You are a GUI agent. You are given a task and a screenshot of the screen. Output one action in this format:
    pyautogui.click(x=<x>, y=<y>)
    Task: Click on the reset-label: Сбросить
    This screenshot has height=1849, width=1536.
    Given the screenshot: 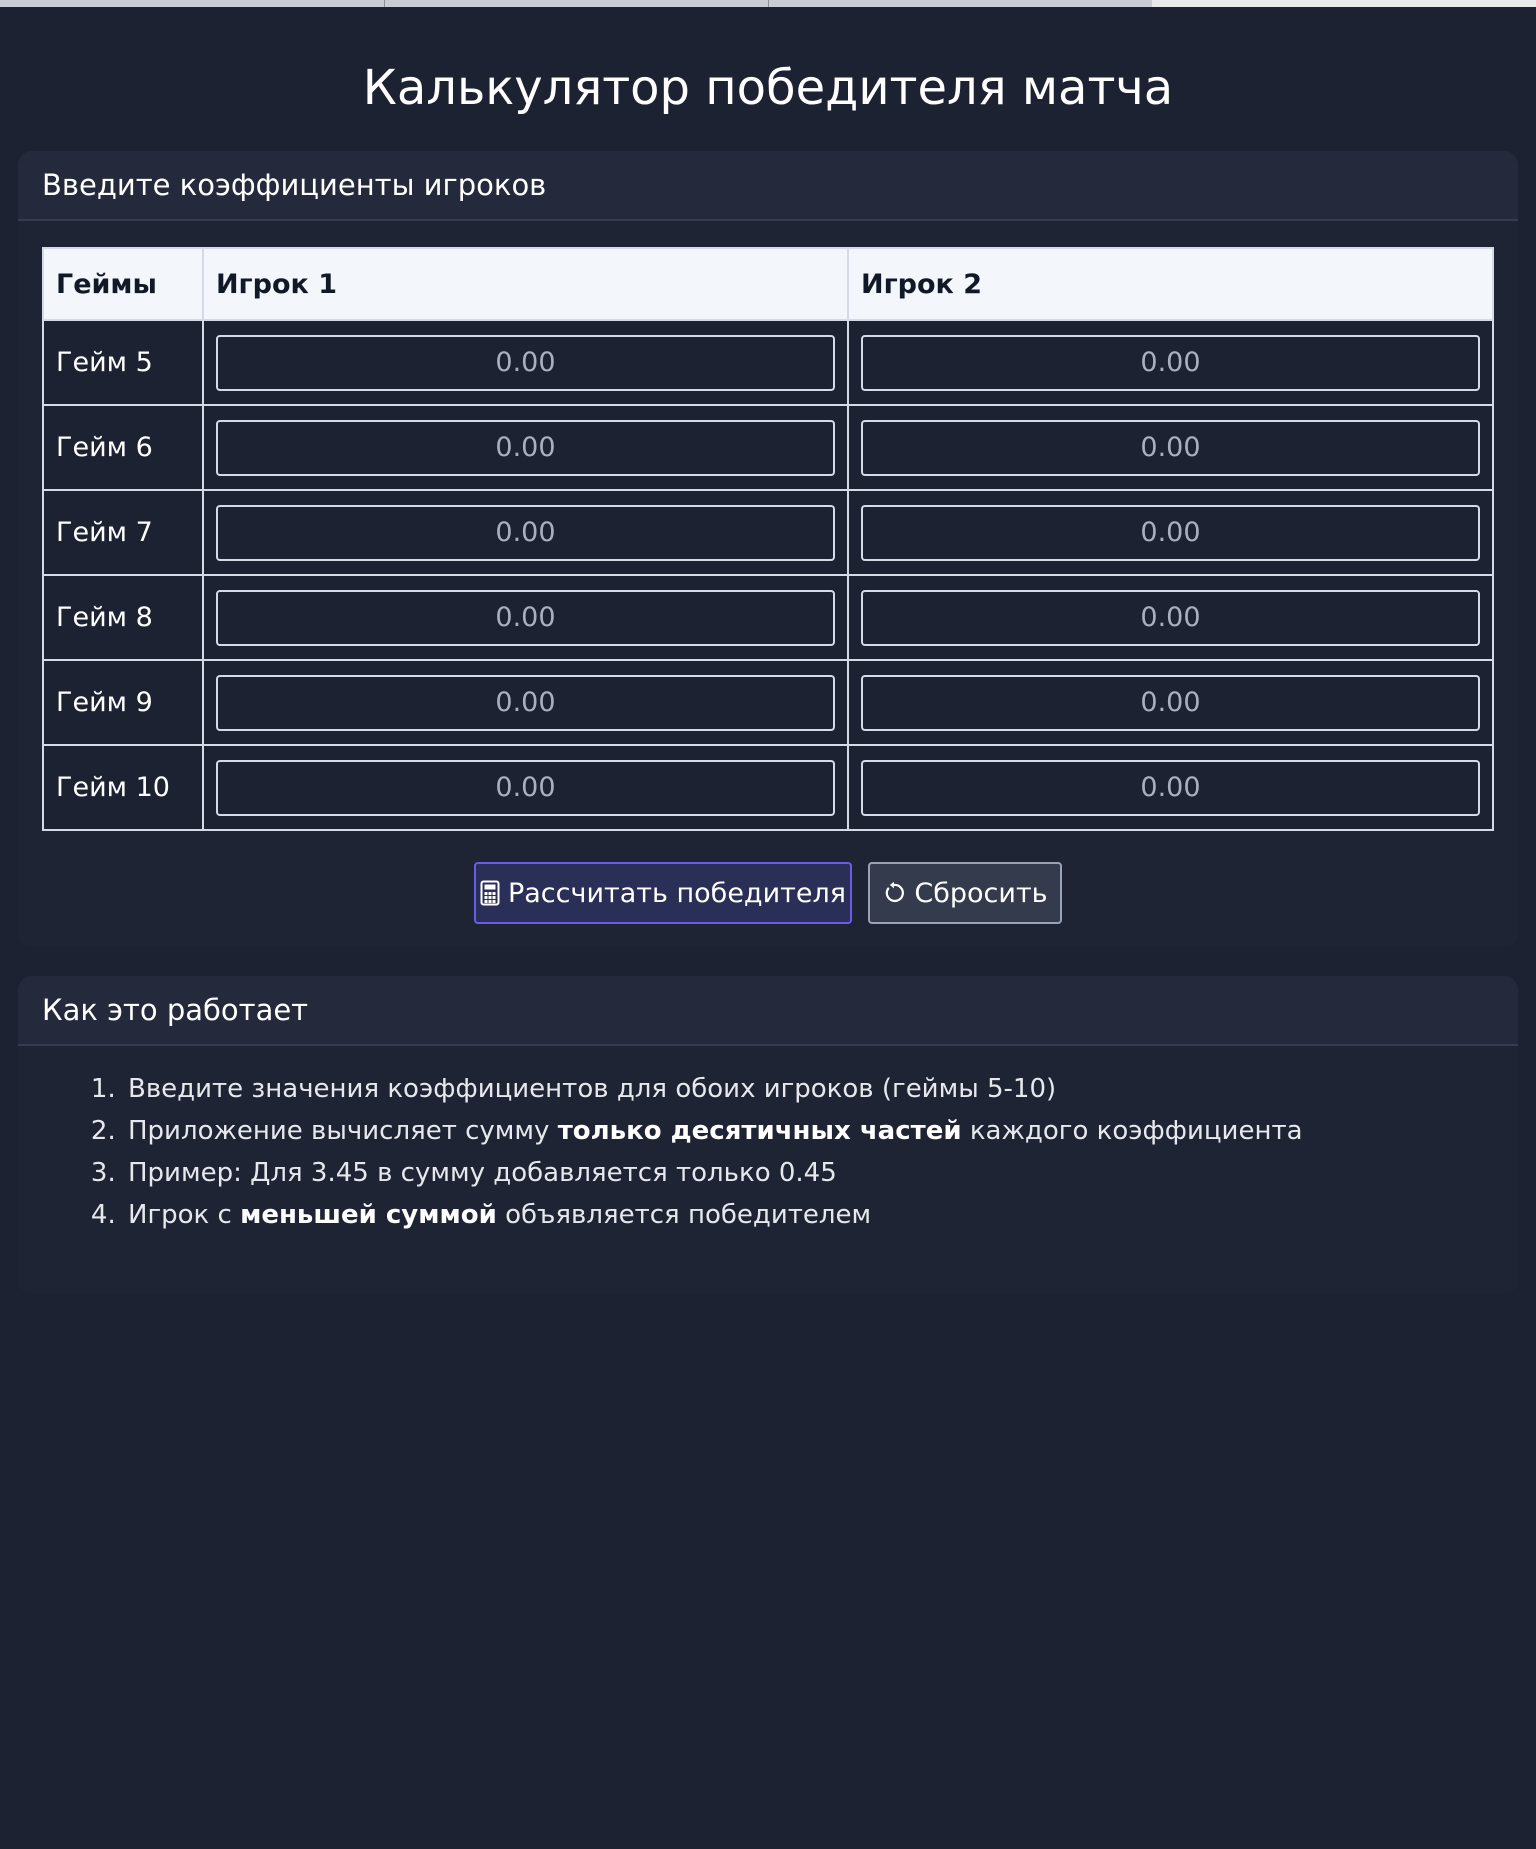 What is the action you would take?
    pyautogui.click(x=981, y=893)
    